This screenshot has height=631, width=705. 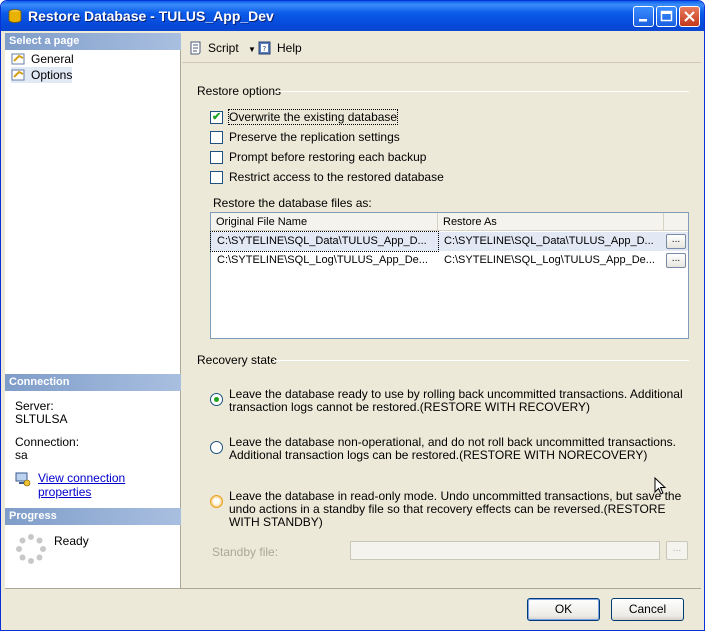 What do you see at coordinates (328, 157) in the screenshot?
I see `checkbox-label: Prompt before restoring each backup` at bounding box center [328, 157].